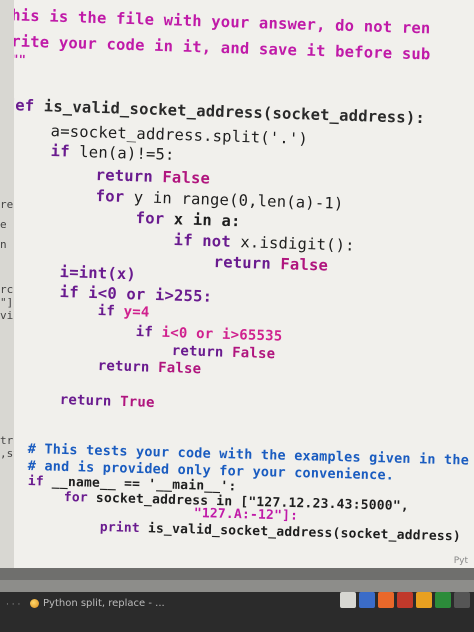  Describe the element at coordinates (7, 453) in the screenshot. I see `gutter-fragment: ,st` at that location.